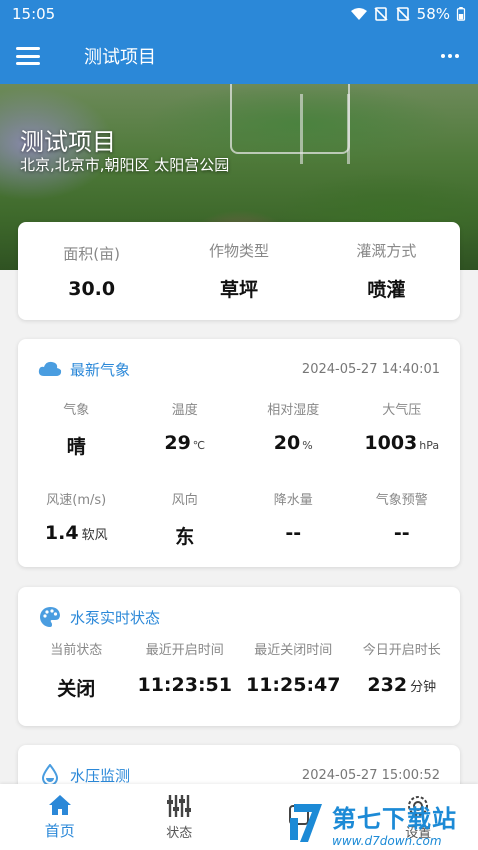  What do you see at coordinates (402, 519) in the screenshot?
I see `weather-warning: 气象预警 --` at bounding box center [402, 519].